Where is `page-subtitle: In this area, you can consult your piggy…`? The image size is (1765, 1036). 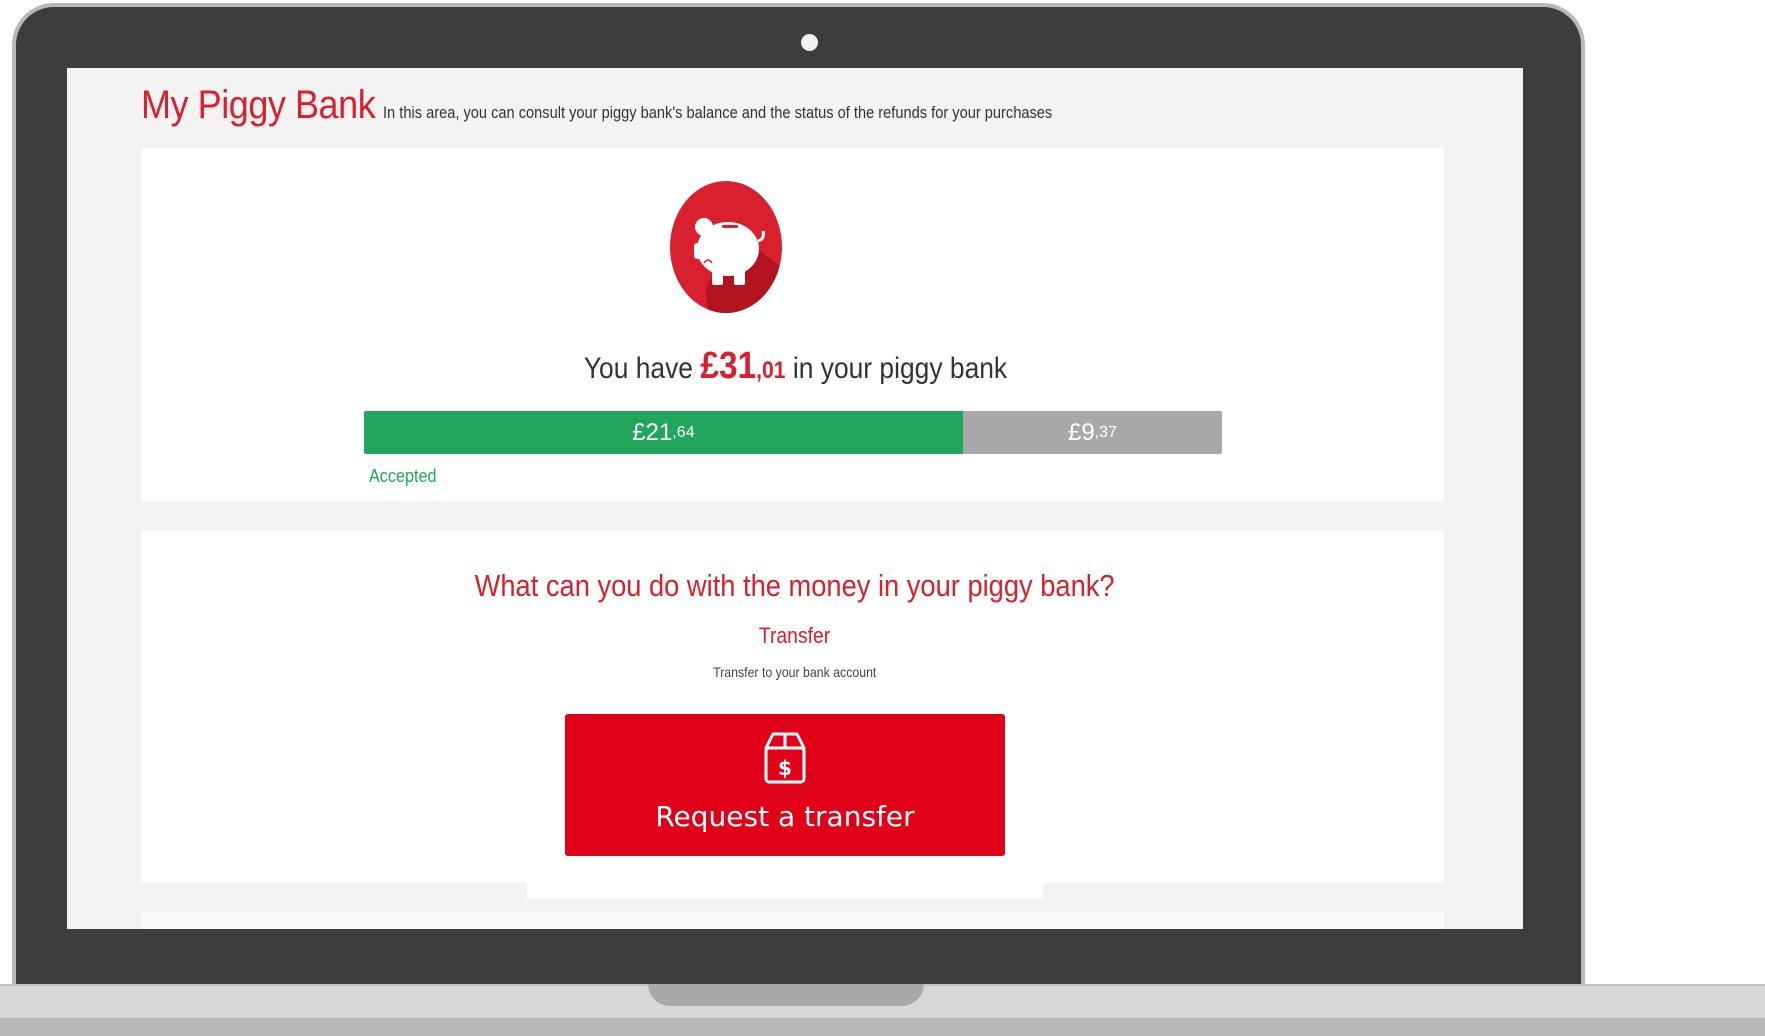 page-subtitle: In this area, you can consult your piggy… is located at coordinates (718, 112).